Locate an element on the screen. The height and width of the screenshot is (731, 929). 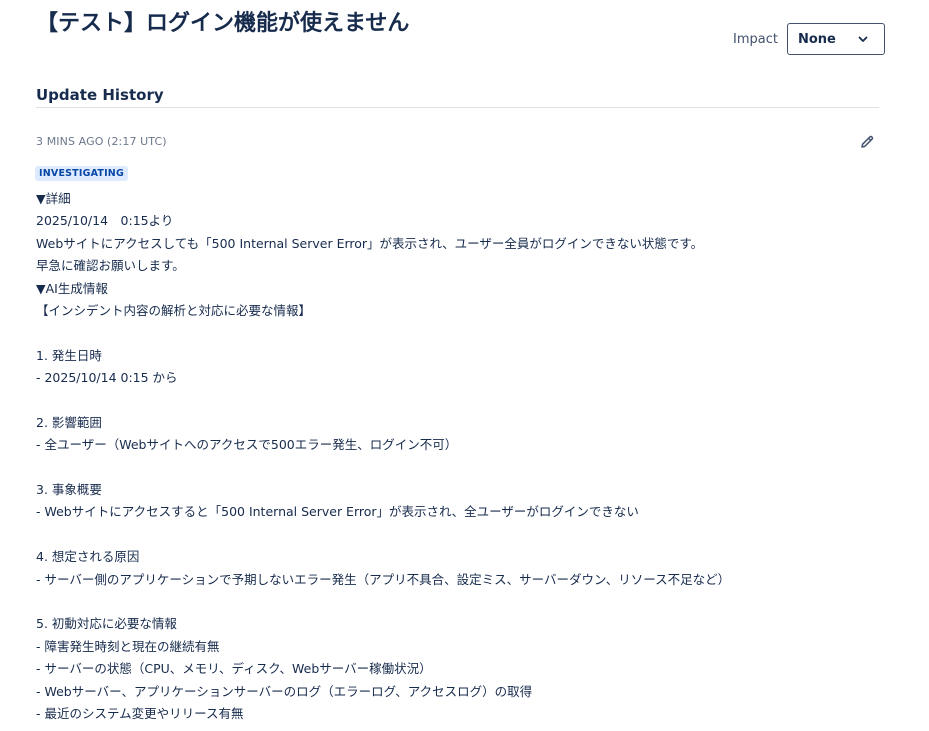
update-body-line: 早急に確認お願いします。 is located at coordinates (110, 266).